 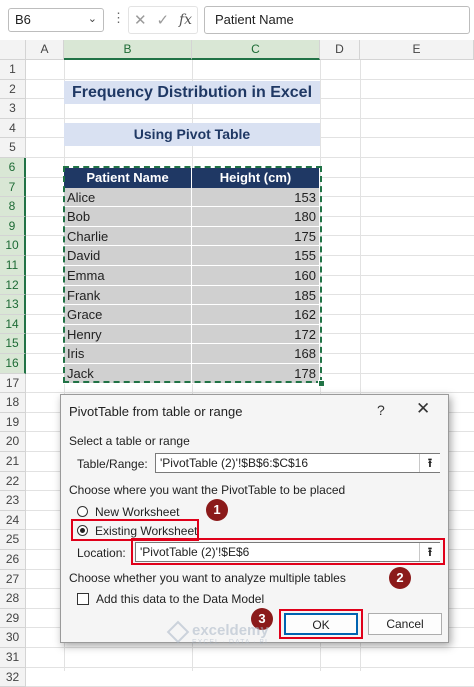 What do you see at coordinates (83, 599) in the screenshot?
I see `data-model-checkbox` at bounding box center [83, 599].